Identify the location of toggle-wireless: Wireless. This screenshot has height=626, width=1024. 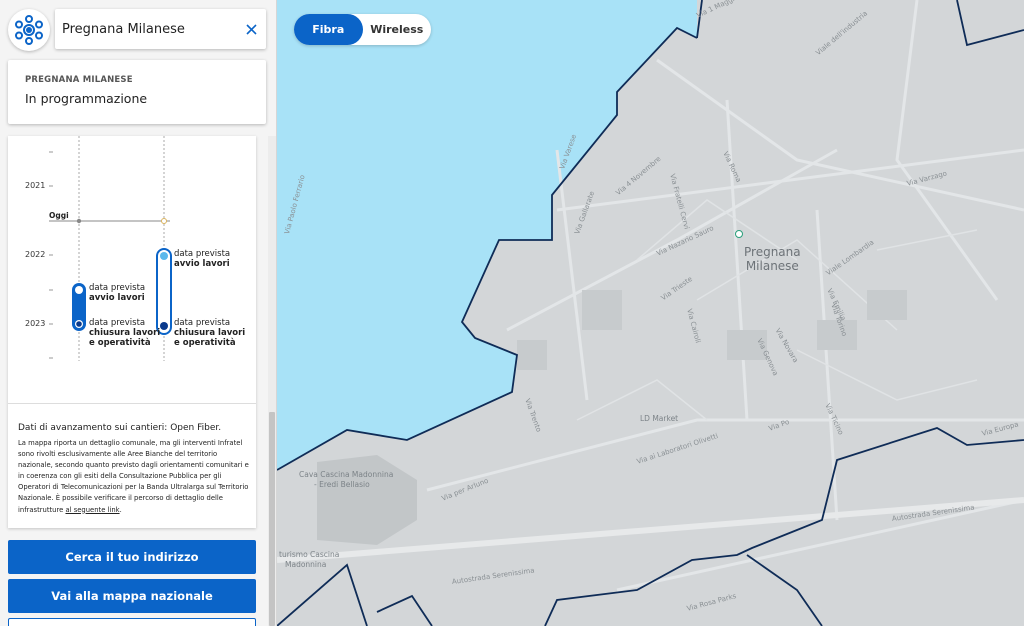
(397, 29).